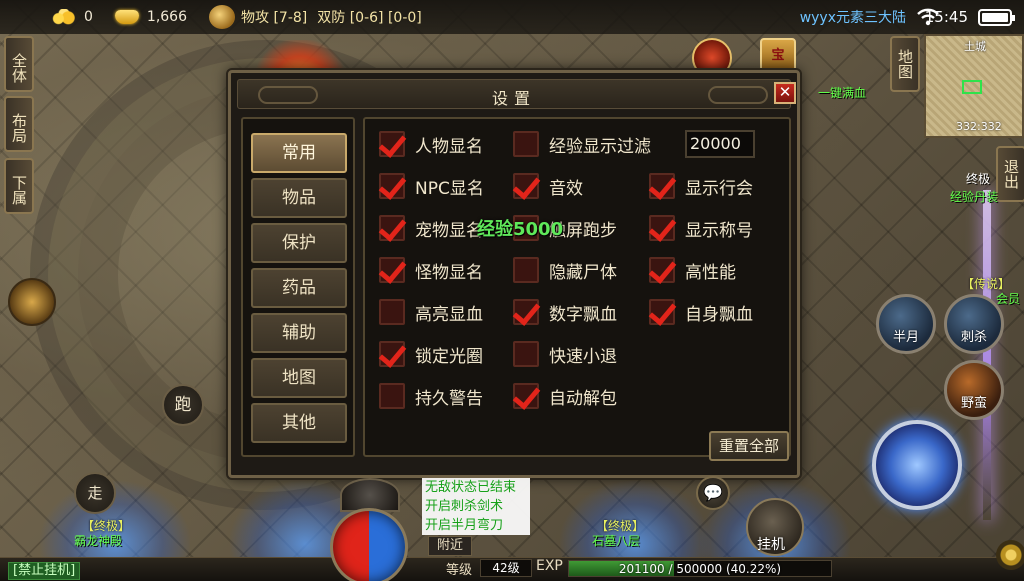 This screenshot has height=581, width=1024. What do you see at coordinates (987, 355) in the screenshot?
I see `light-beam-effect` at bounding box center [987, 355].